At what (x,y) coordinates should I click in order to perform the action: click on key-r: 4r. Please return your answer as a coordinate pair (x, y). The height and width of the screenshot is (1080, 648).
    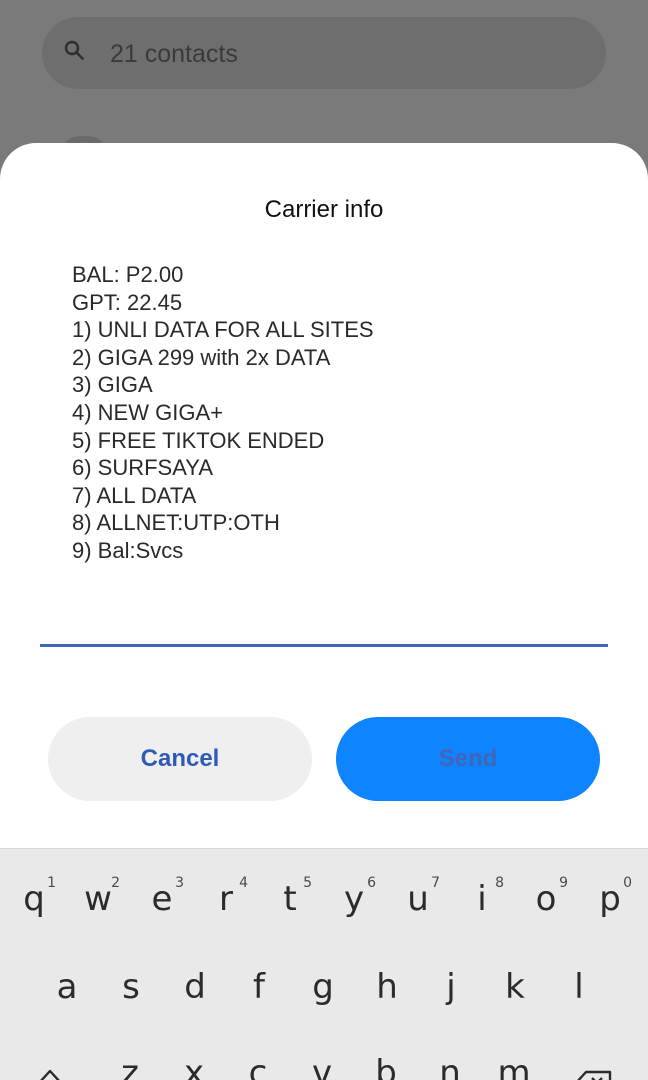
    Looking at the image, I should click on (226, 897).